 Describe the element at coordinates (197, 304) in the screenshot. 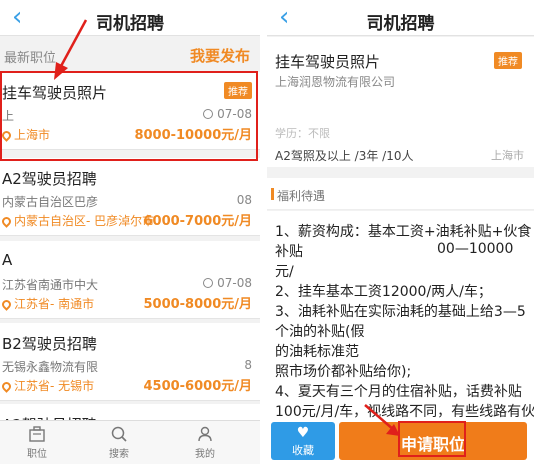

I see `job-salary: 5000-8000元/月` at that location.